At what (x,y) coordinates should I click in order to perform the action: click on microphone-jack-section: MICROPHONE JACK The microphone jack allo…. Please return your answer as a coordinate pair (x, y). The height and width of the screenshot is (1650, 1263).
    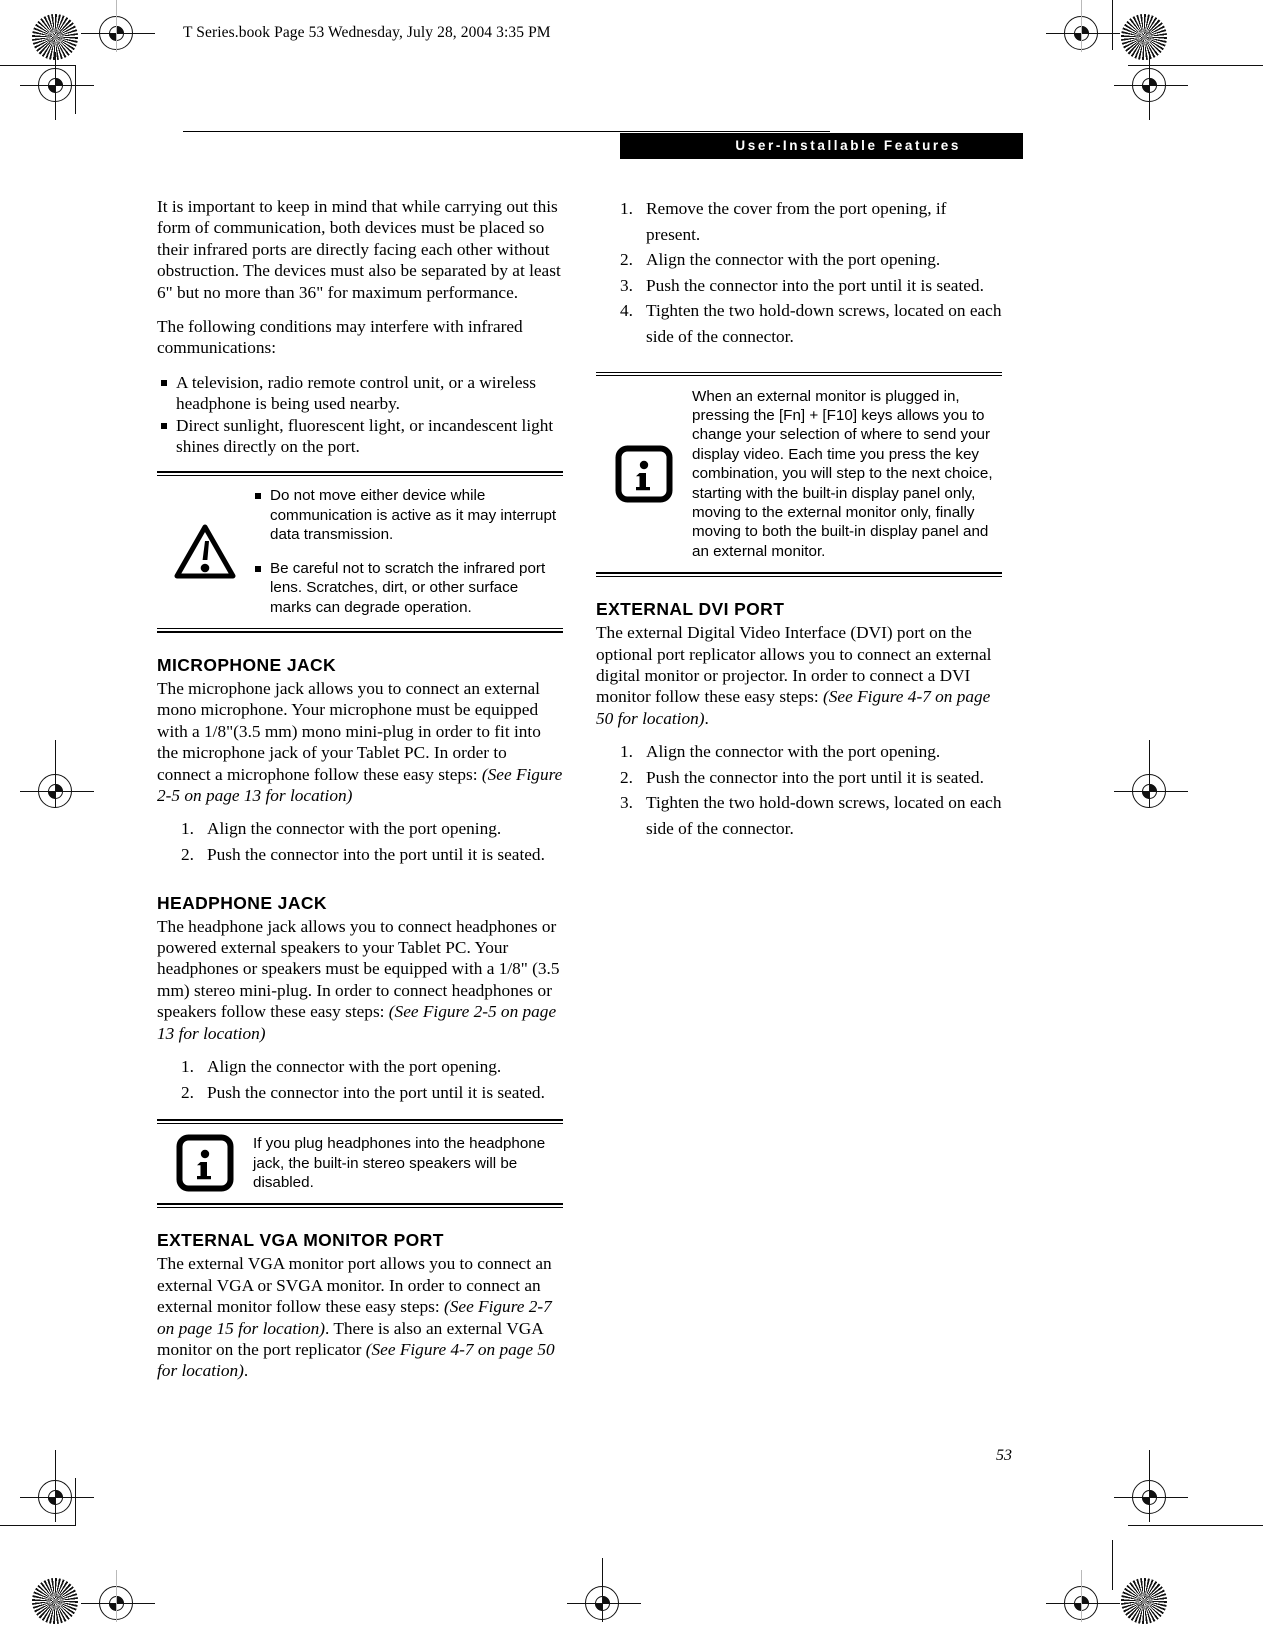
    Looking at the image, I should click on (360, 761).